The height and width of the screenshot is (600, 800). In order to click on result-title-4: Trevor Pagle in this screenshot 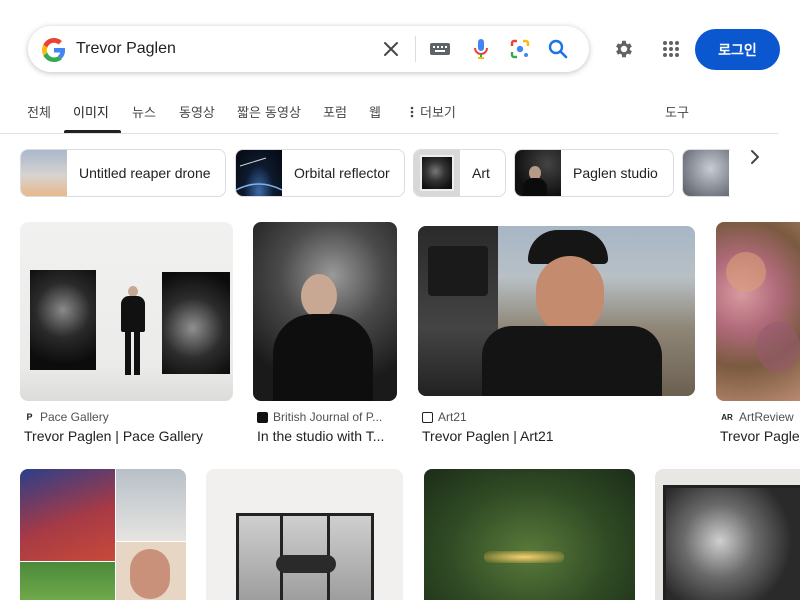, I will do `click(760, 436)`.